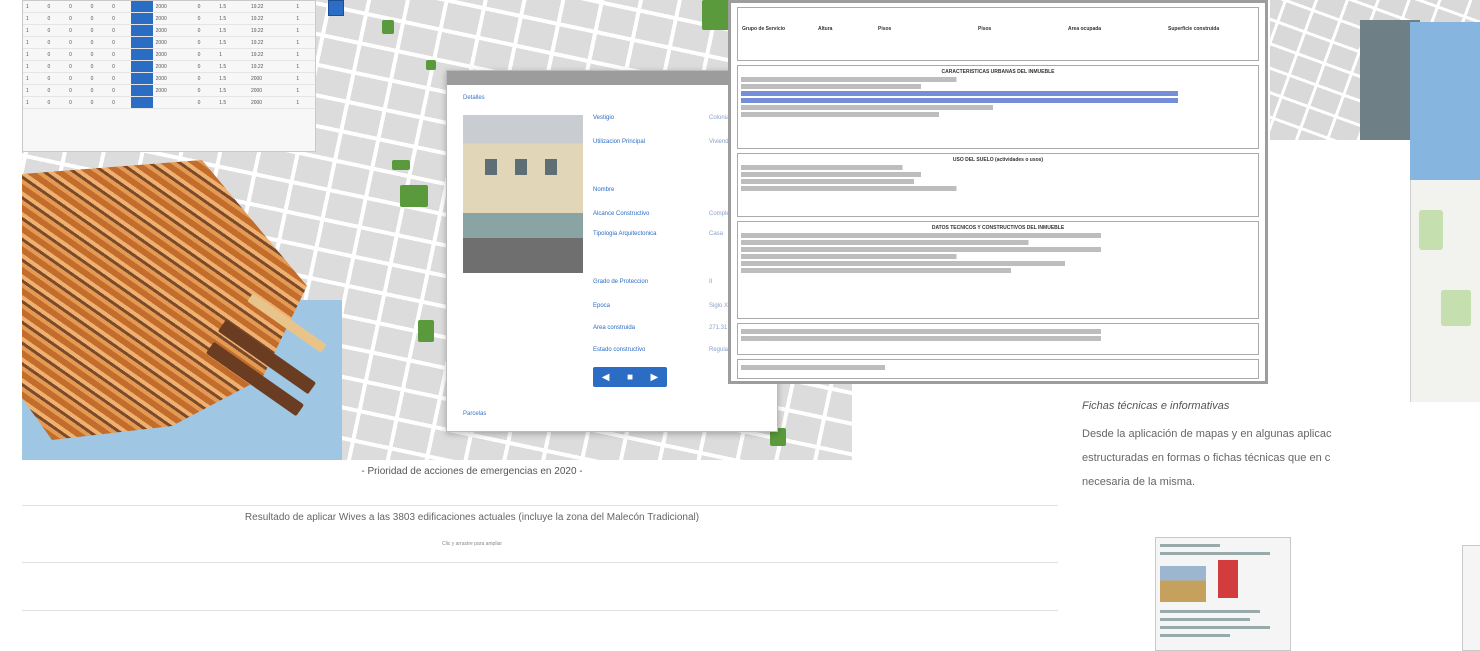  What do you see at coordinates (998, 339) in the screenshot?
I see `sheet-notes-box` at bounding box center [998, 339].